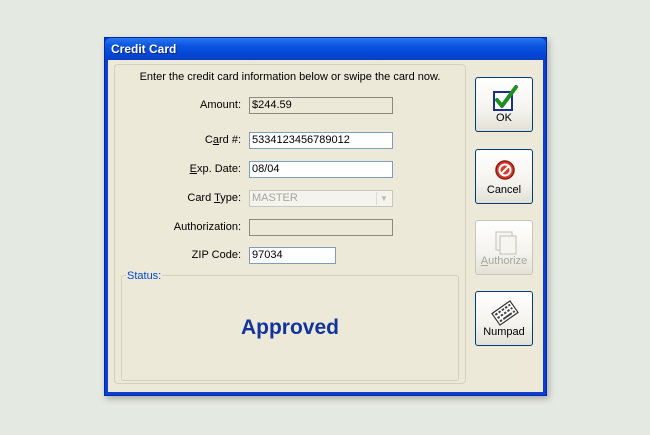 The width and height of the screenshot is (650, 435). Describe the element at coordinates (144, 49) in the screenshot. I see `window-title: Credit Card` at that location.